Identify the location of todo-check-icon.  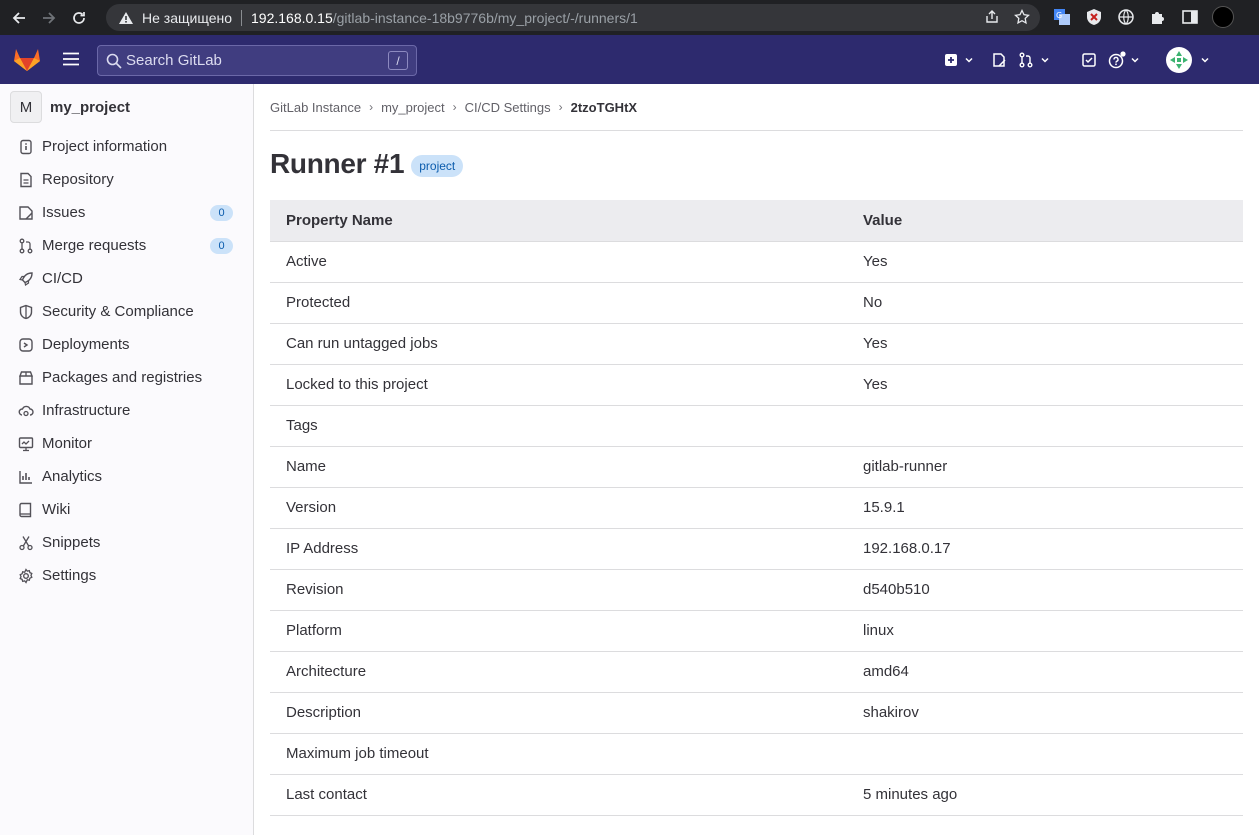
(1089, 60).